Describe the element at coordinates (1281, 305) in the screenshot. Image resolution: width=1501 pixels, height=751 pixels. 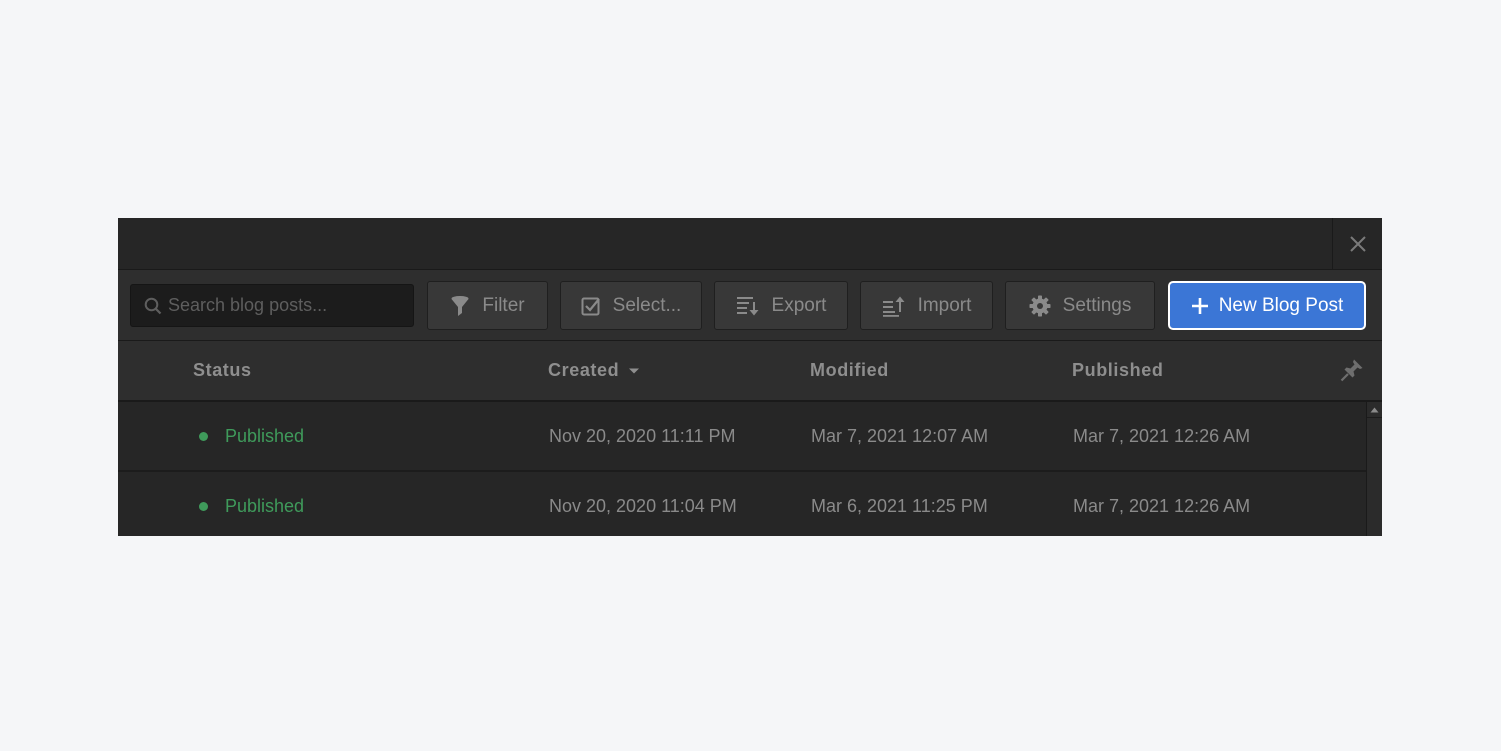
I see `new-blog-post-label: New Blog Post` at that location.